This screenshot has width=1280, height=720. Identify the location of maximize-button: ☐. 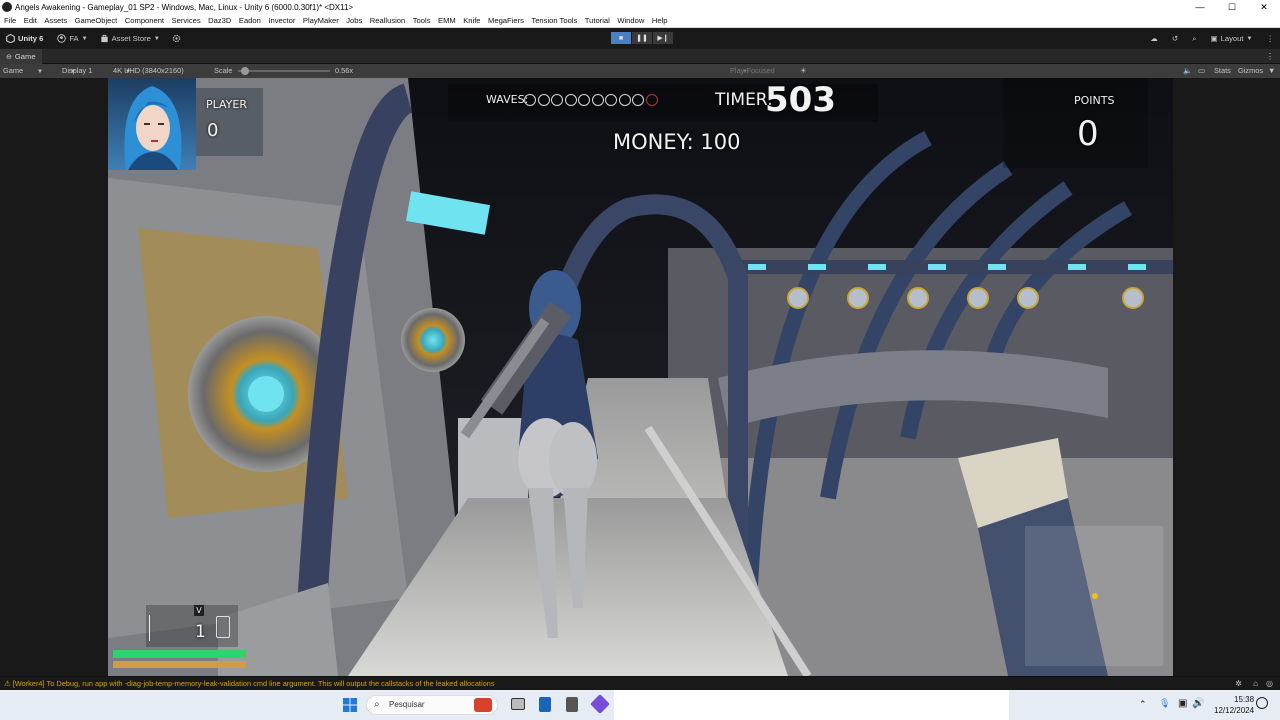
(1232, 7).